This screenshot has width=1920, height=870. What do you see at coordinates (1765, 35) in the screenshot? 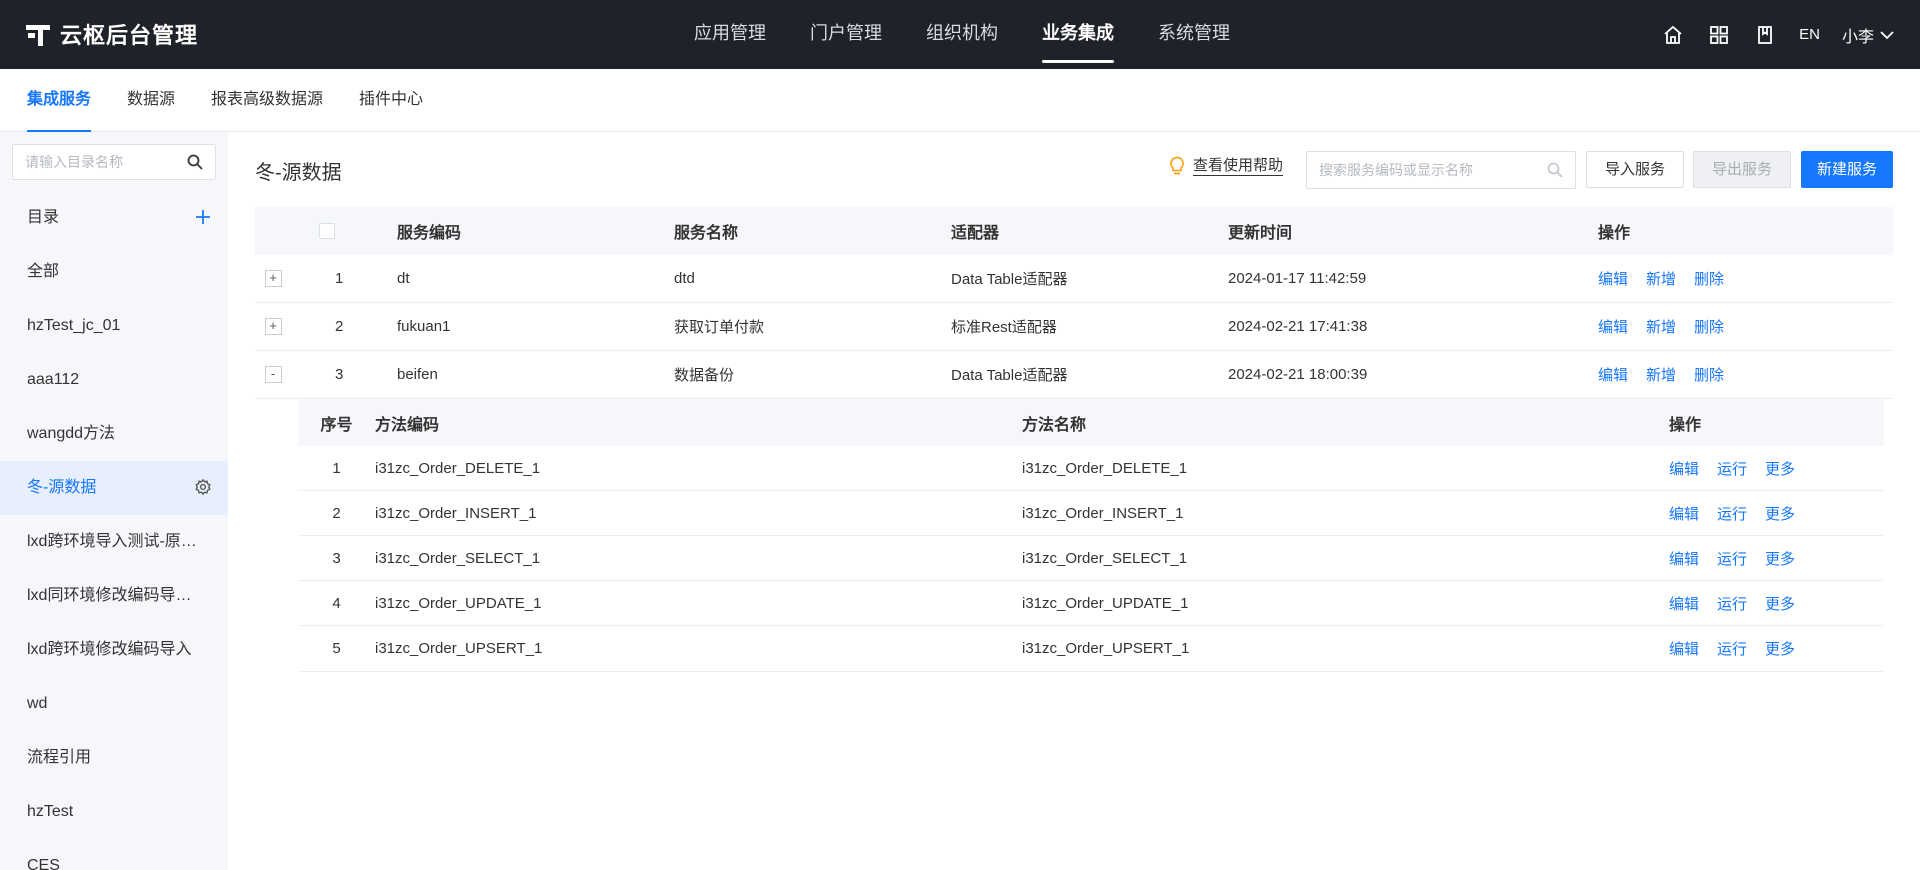
I see `book-icon` at bounding box center [1765, 35].